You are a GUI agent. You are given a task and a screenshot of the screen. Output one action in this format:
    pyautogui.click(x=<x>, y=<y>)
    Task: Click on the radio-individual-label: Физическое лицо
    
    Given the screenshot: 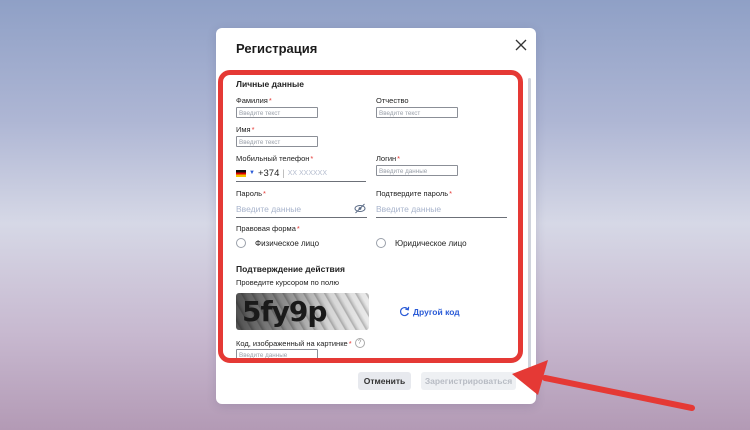 What is the action you would take?
    pyautogui.click(x=287, y=243)
    